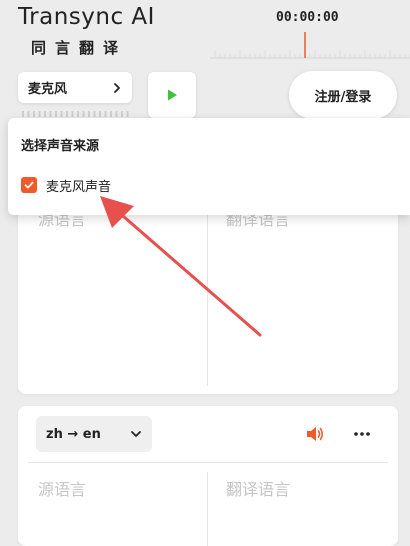 This screenshot has height=546, width=410. What do you see at coordinates (208, 462) in the screenshot?
I see `toolbar-divider` at bounding box center [208, 462].